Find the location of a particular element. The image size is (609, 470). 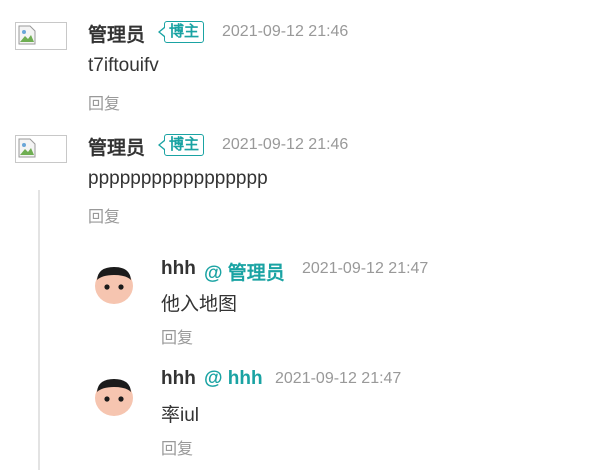

reply-content: 他入地图 is located at coordinates (199, 304).